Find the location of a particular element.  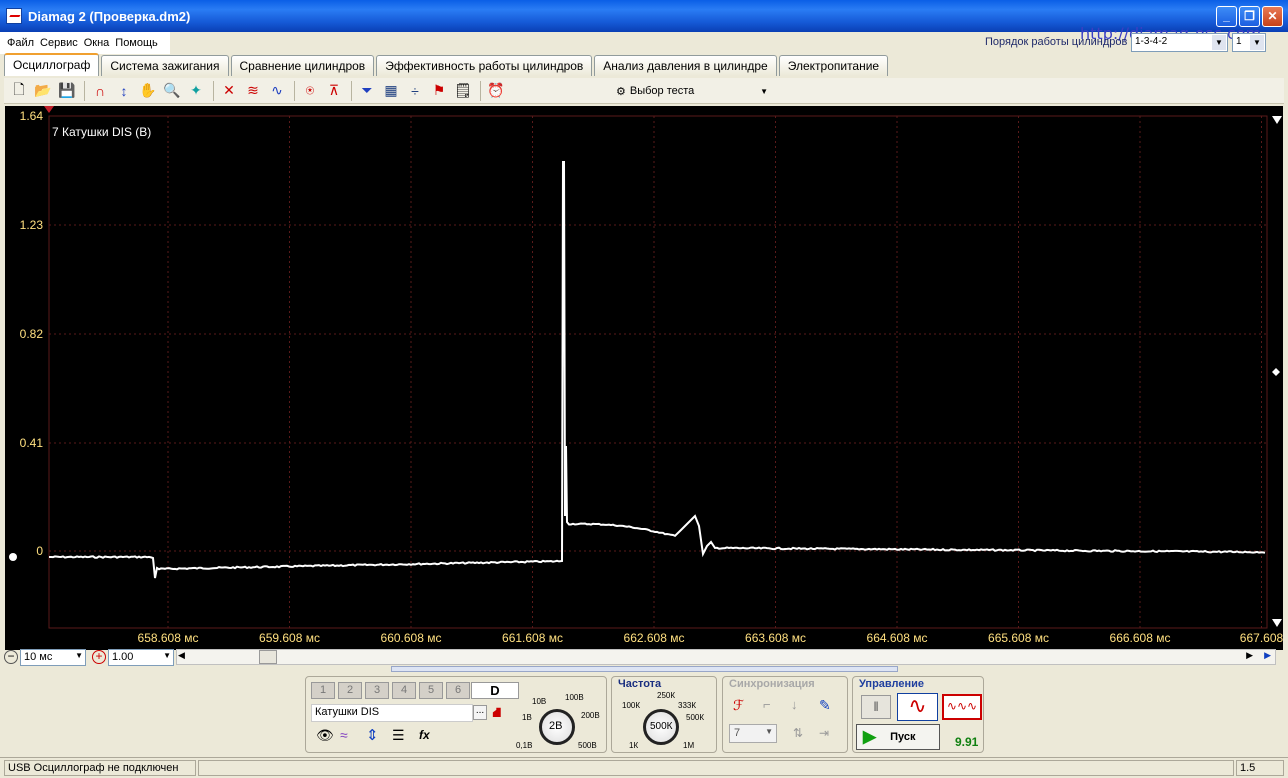

lines-icon: ☰ is located at coordinates (398, 735).